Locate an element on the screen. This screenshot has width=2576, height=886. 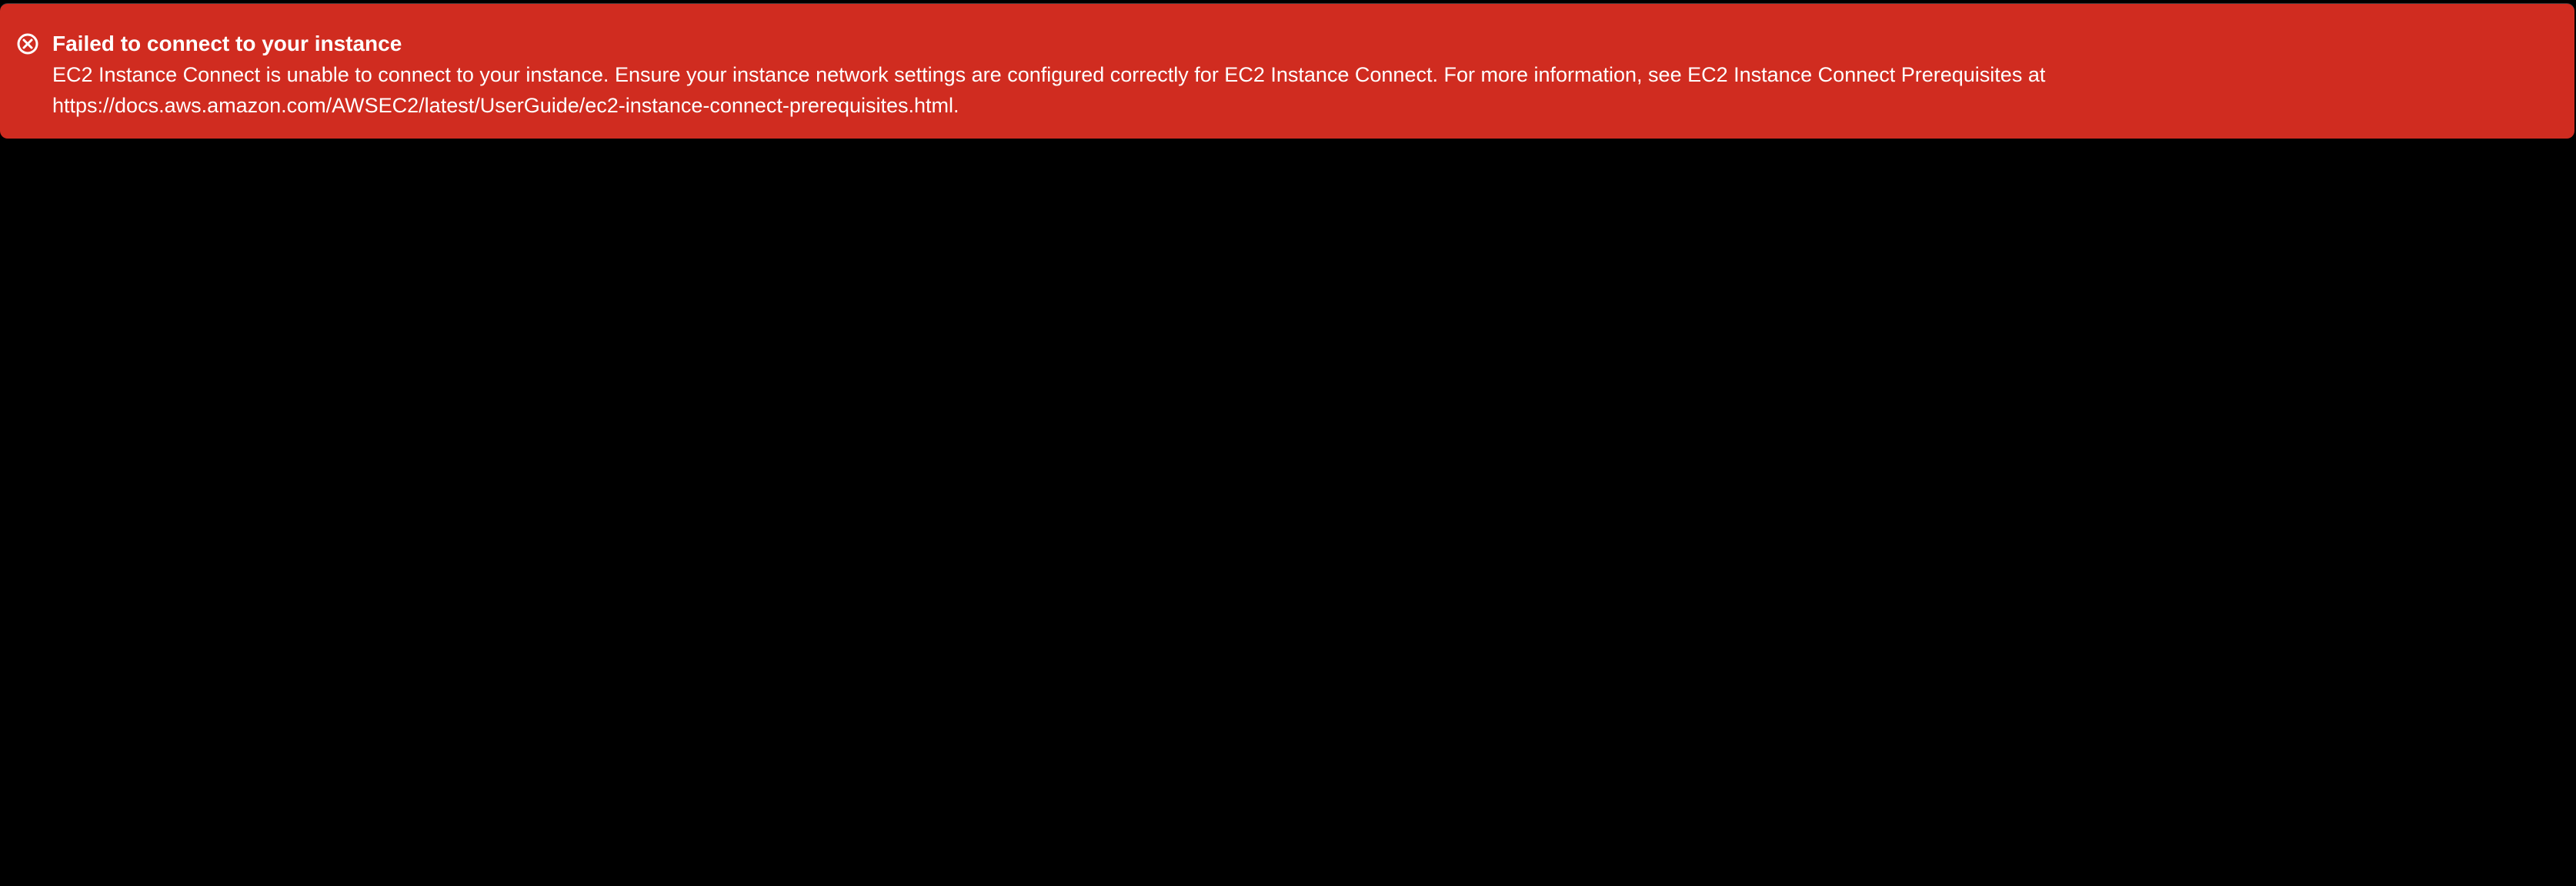
error-circle-x-icon is located at coordinates (27, 44).